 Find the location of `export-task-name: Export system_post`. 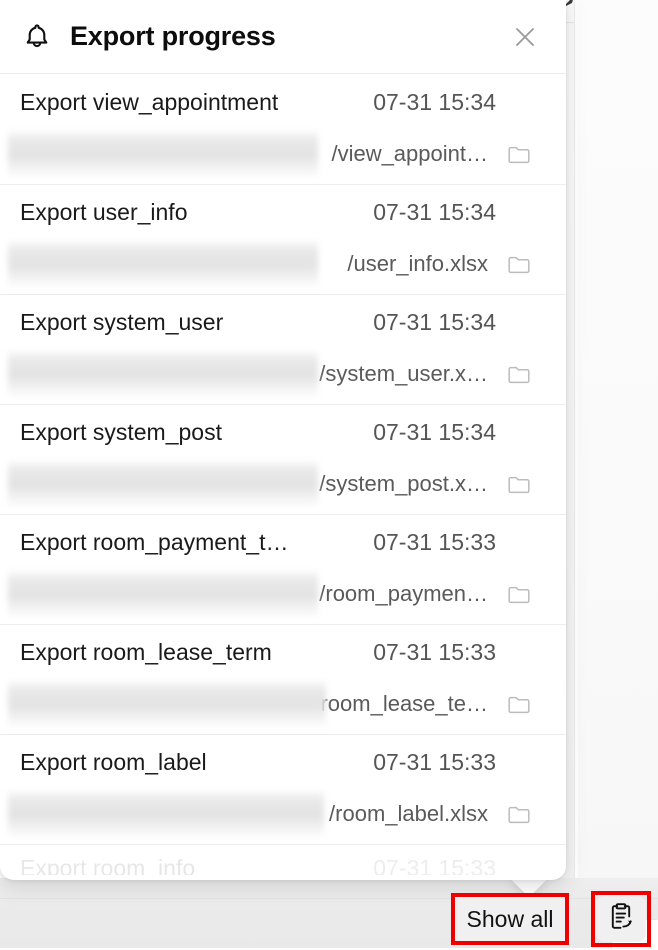

export-task-name: Export system_post is located at coordinates (121, 432).